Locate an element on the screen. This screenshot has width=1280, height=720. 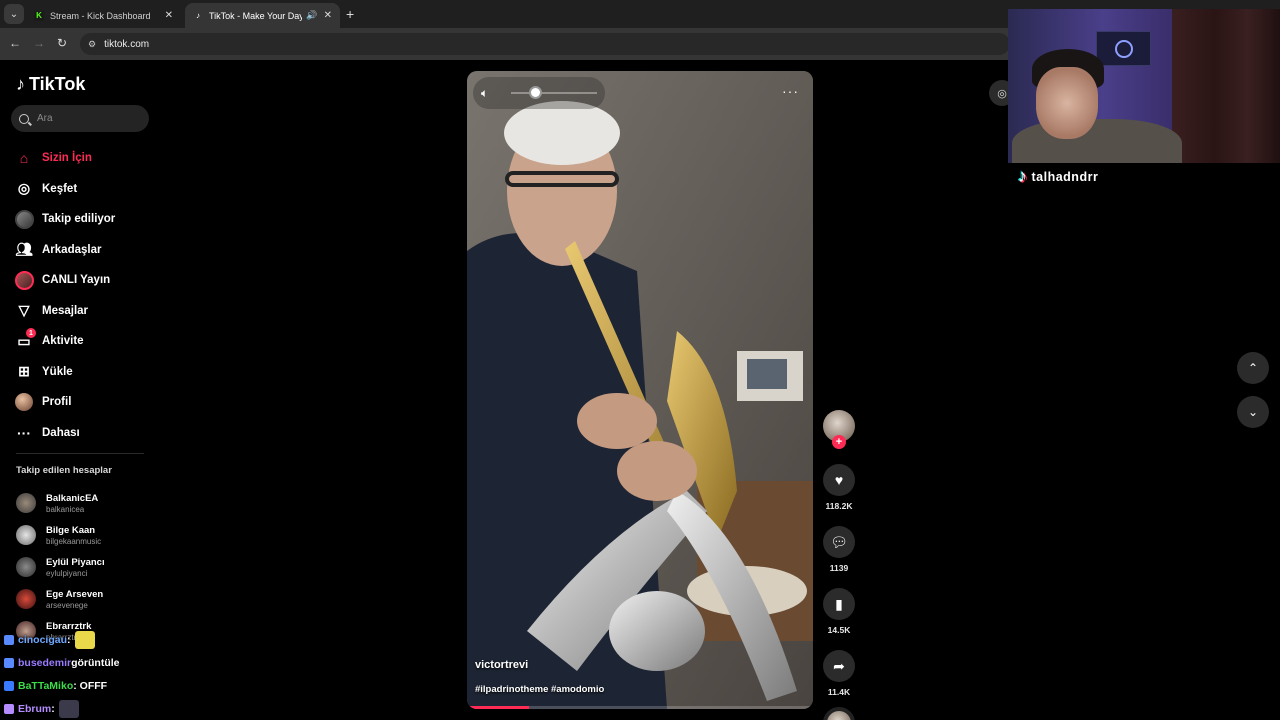
sidebar-item-live: CANLI Yayın is located at coordinates (84, 280).